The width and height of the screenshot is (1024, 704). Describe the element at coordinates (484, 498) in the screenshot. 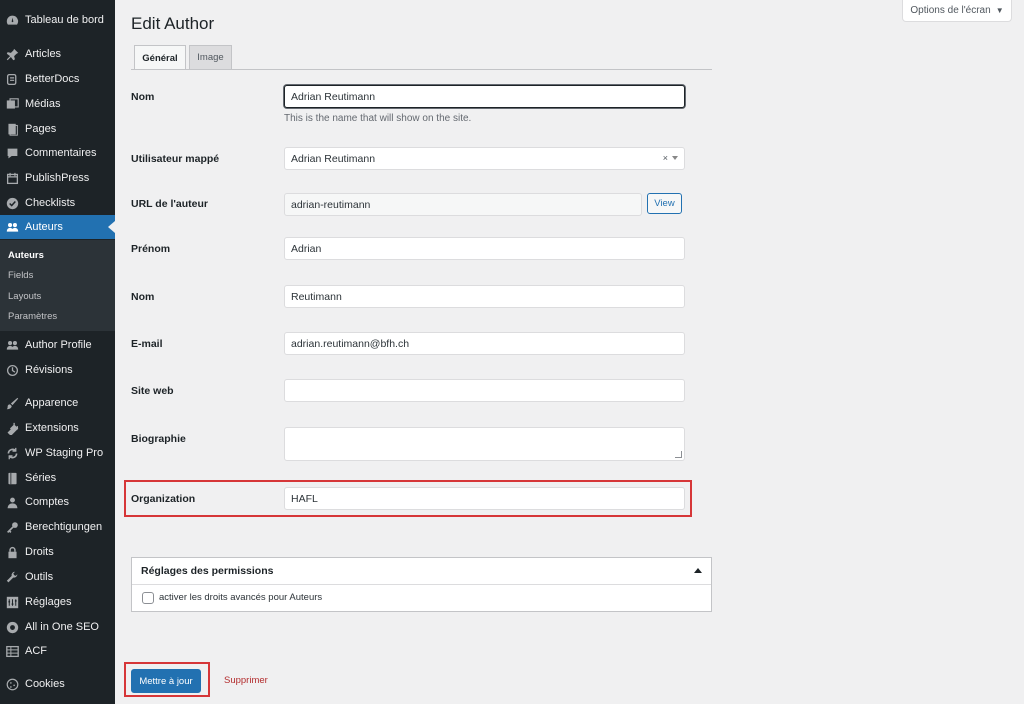

I see `organization-input: HAFL` at that location.